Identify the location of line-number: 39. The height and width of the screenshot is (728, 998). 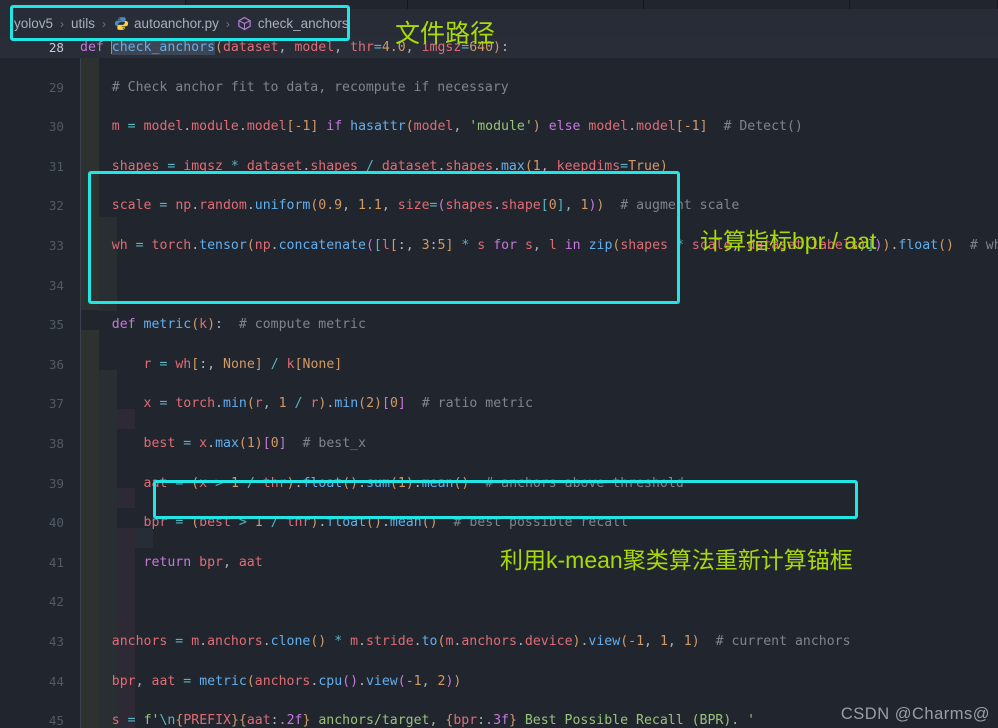
(56, 483).